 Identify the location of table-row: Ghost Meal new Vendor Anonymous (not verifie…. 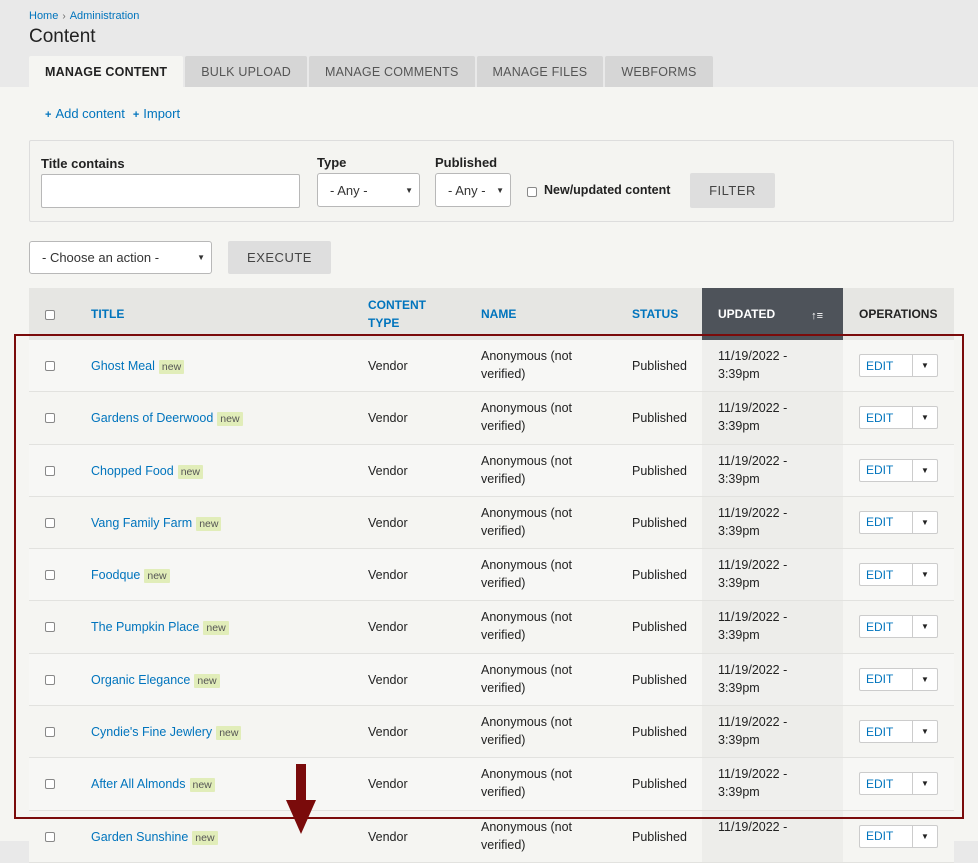
(491, 366).